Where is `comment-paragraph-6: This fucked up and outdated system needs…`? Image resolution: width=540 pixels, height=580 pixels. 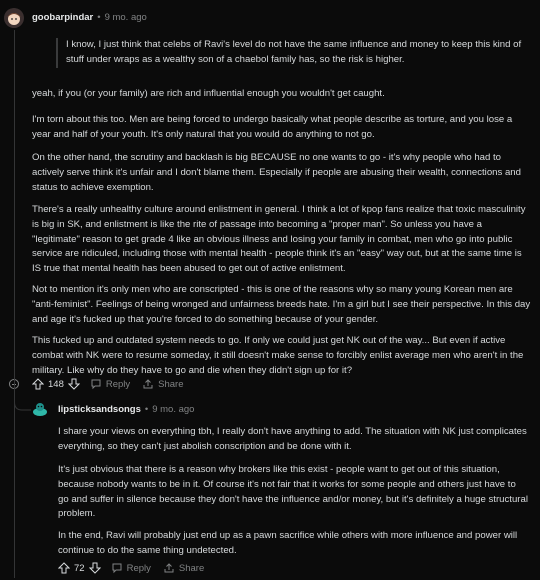 comment-paragraph-6: This fucked up and outdated system needs… is located at coordinates (278, 355).